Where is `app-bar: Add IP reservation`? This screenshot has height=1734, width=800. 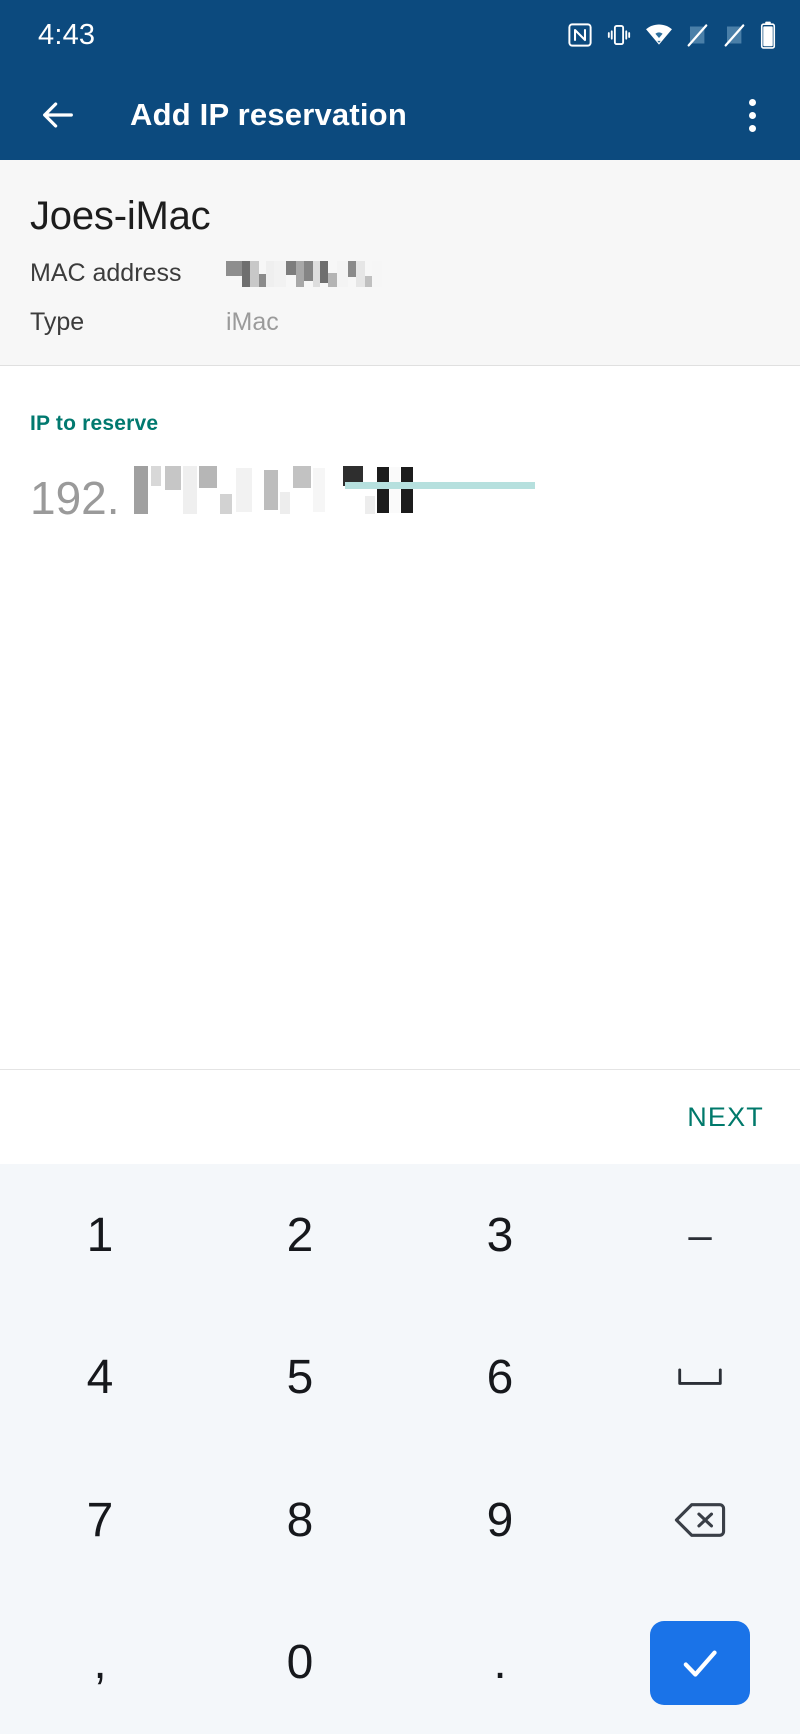
app-bar: Add IP reservation is located at coordinates (400, 115).